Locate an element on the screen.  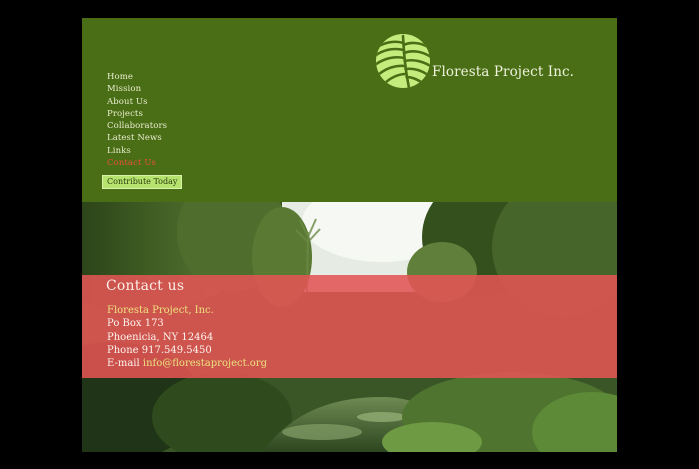
nav-item-projects: Projects is located at coordinates (137, 114).